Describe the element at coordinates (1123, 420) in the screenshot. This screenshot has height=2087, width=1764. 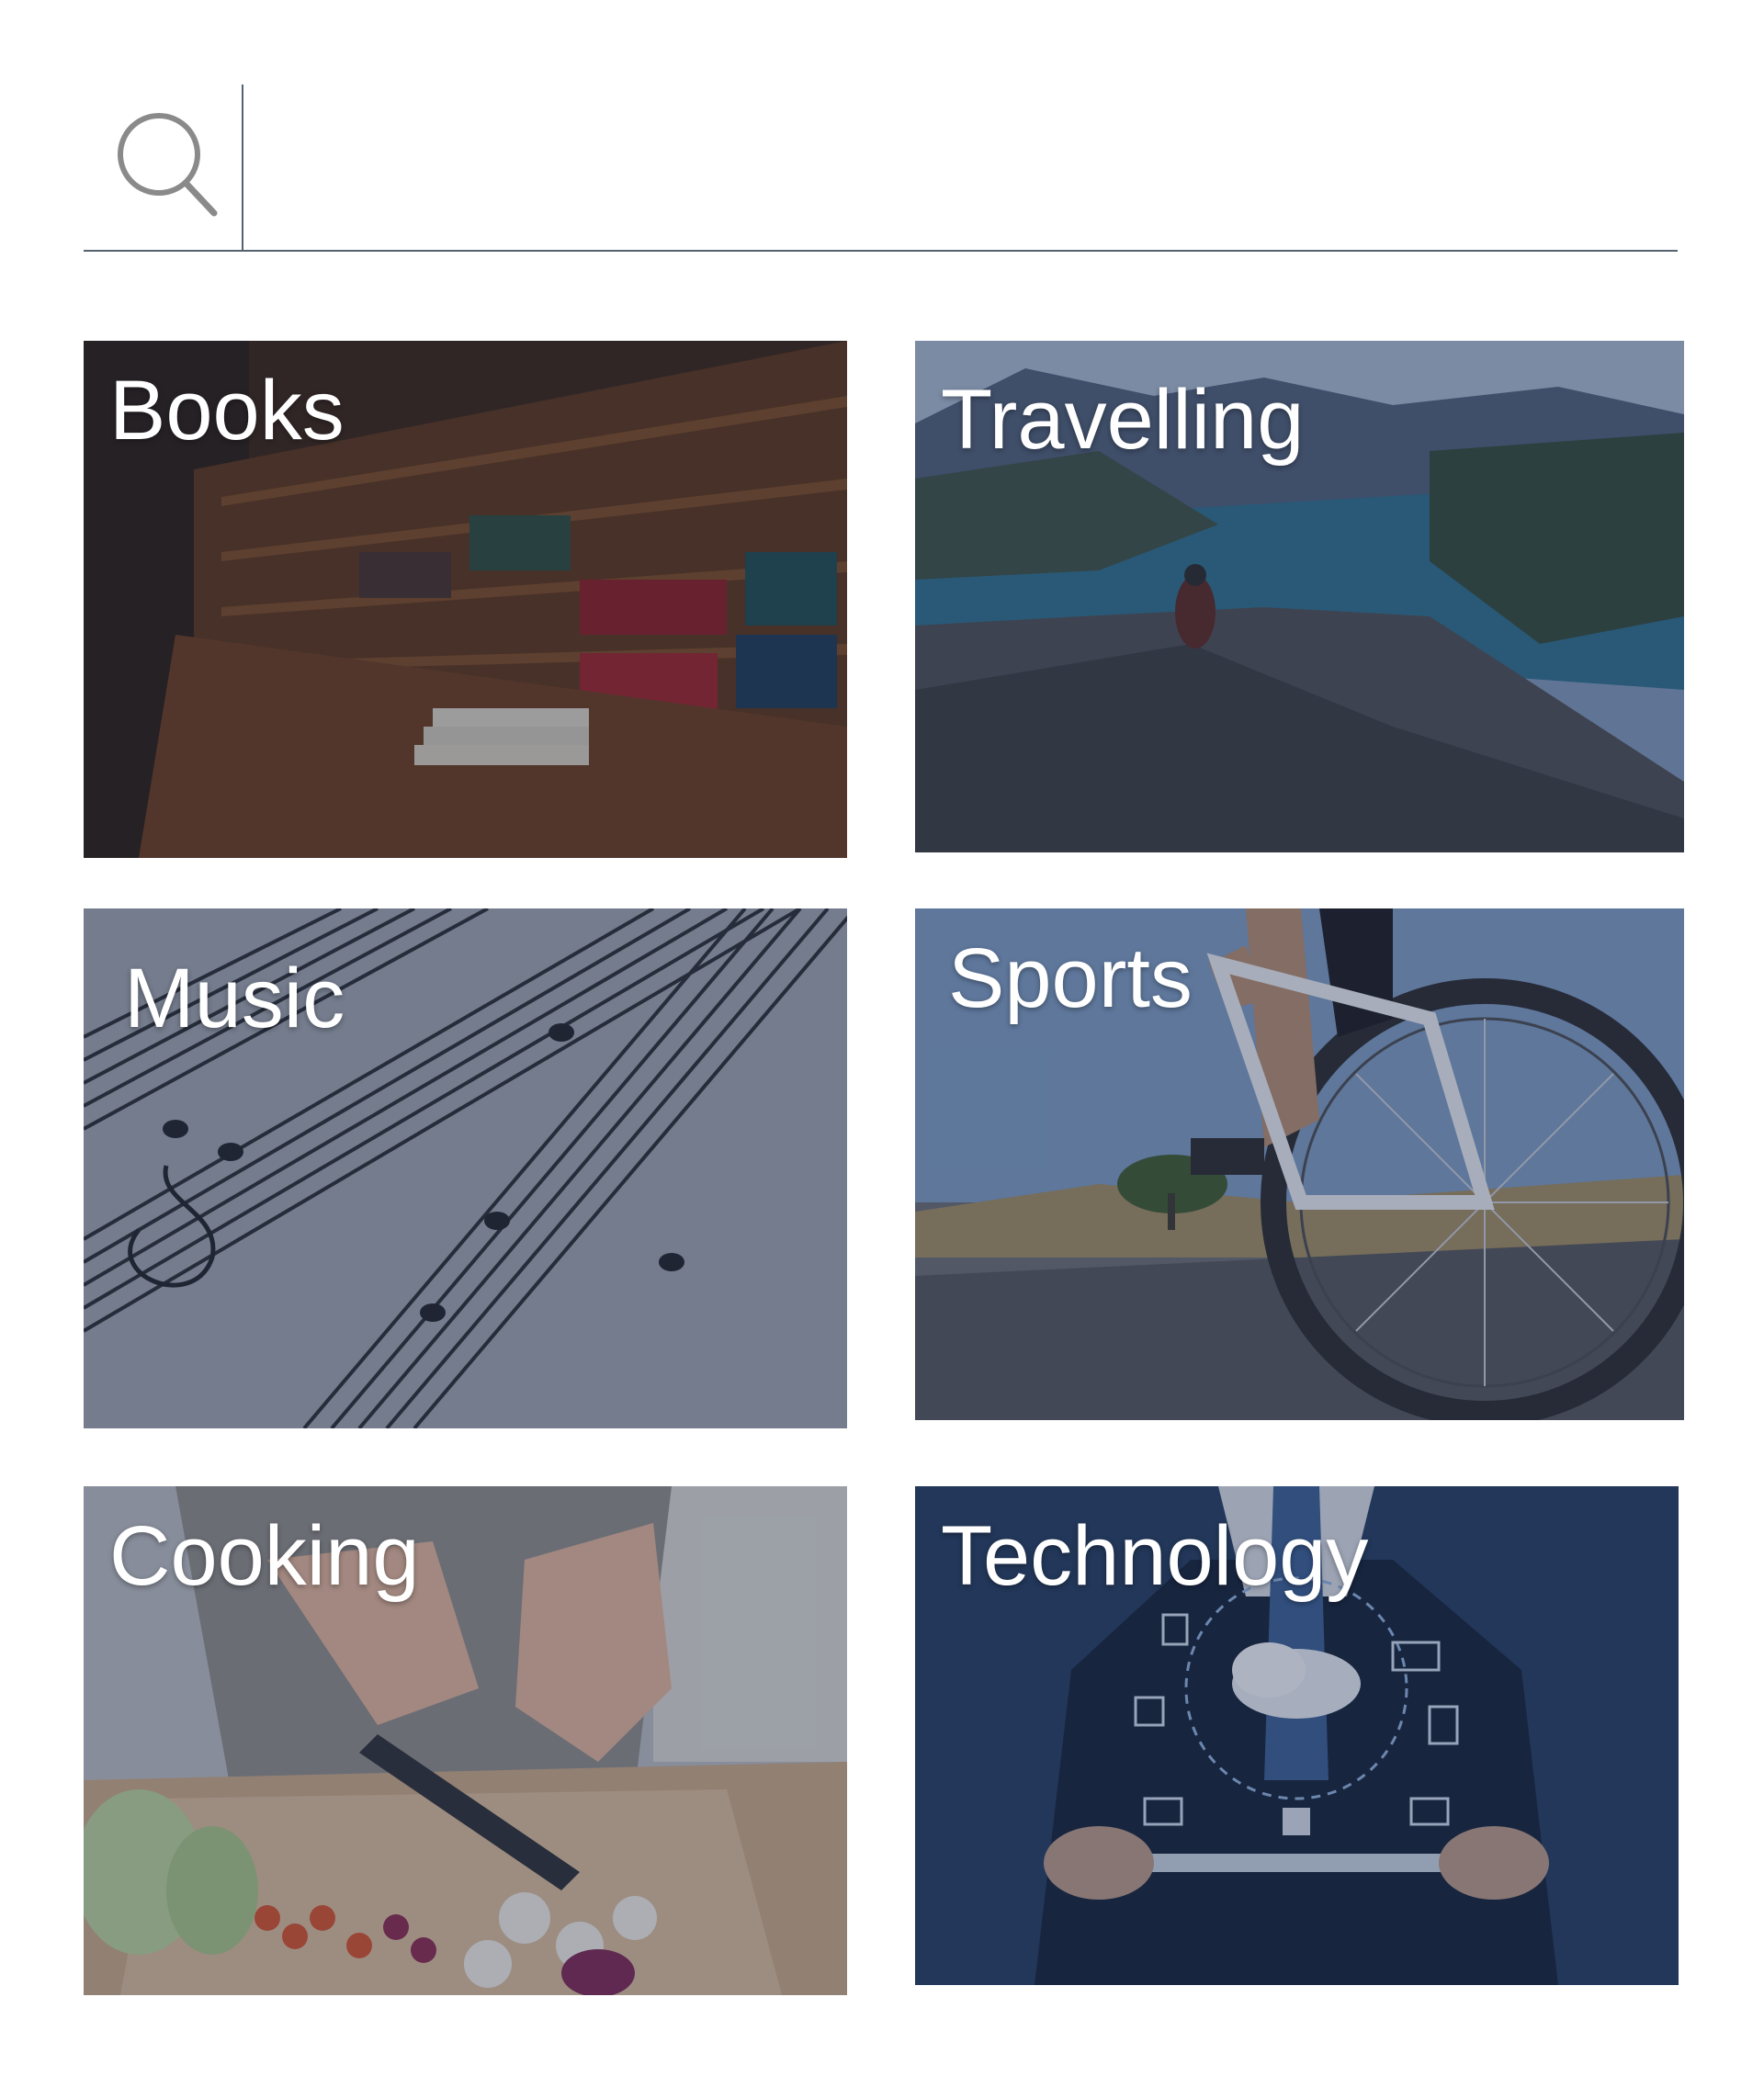
I see `category-label-travelling: Travelling` at that location.